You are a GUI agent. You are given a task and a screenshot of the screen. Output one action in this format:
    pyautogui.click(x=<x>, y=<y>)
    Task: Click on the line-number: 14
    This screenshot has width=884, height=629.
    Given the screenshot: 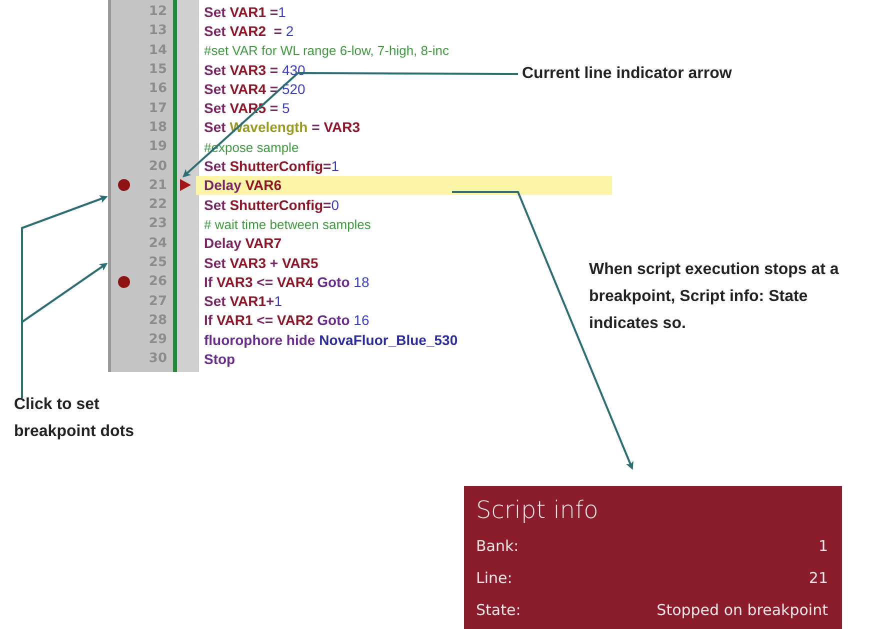 What is the action you would take?
    pyautogui.click(x=157, y=50)
    